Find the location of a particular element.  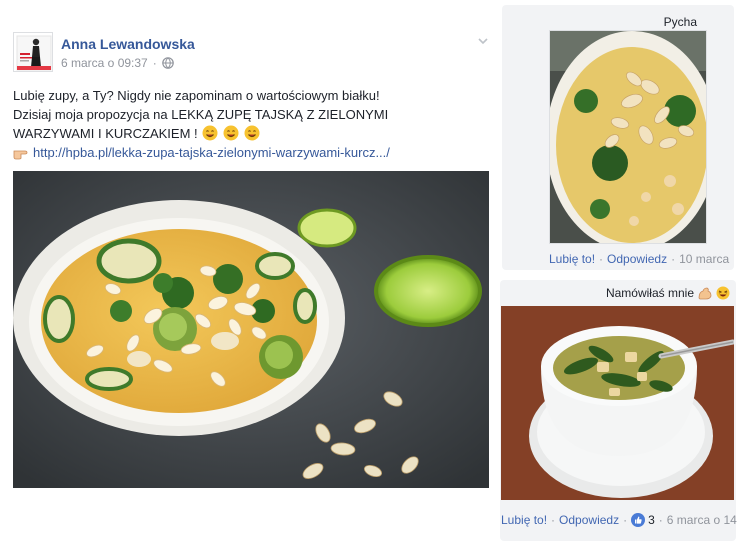

pointing-hand-emoji is located at coordinates (20, 155).